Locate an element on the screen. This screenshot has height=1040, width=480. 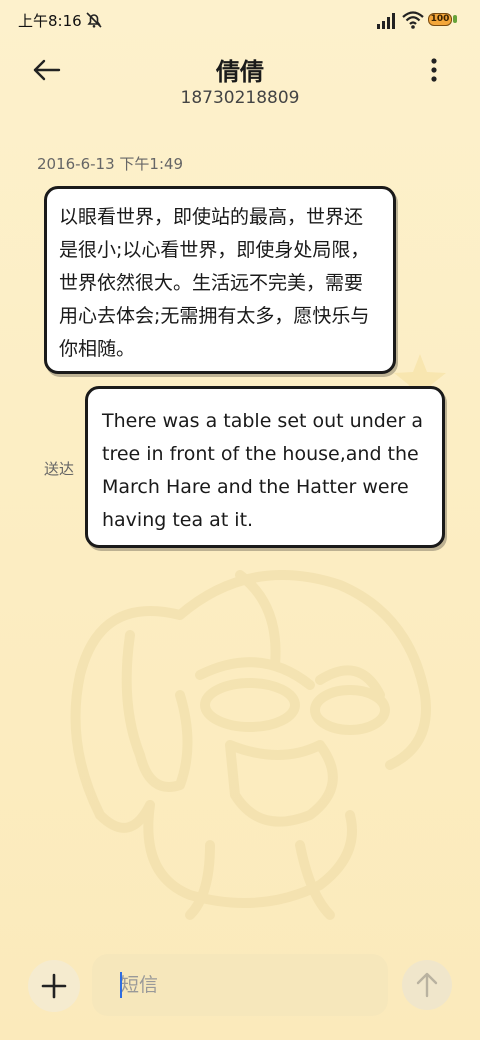
plus-icon is located at coordinates (54, 986).